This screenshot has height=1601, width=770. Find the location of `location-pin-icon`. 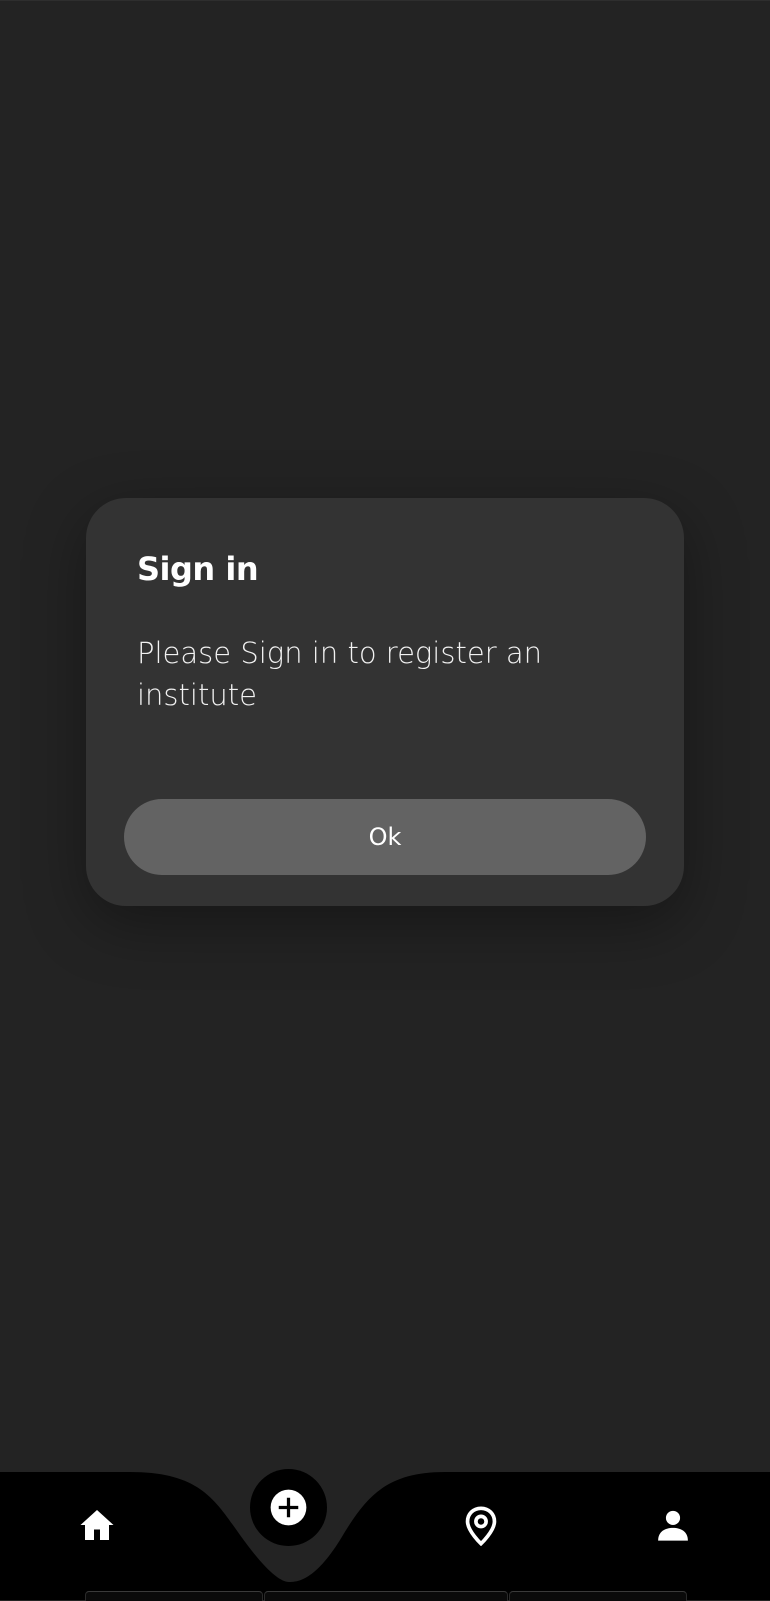

location-pin-icon is located at coordinates (481, 1526).